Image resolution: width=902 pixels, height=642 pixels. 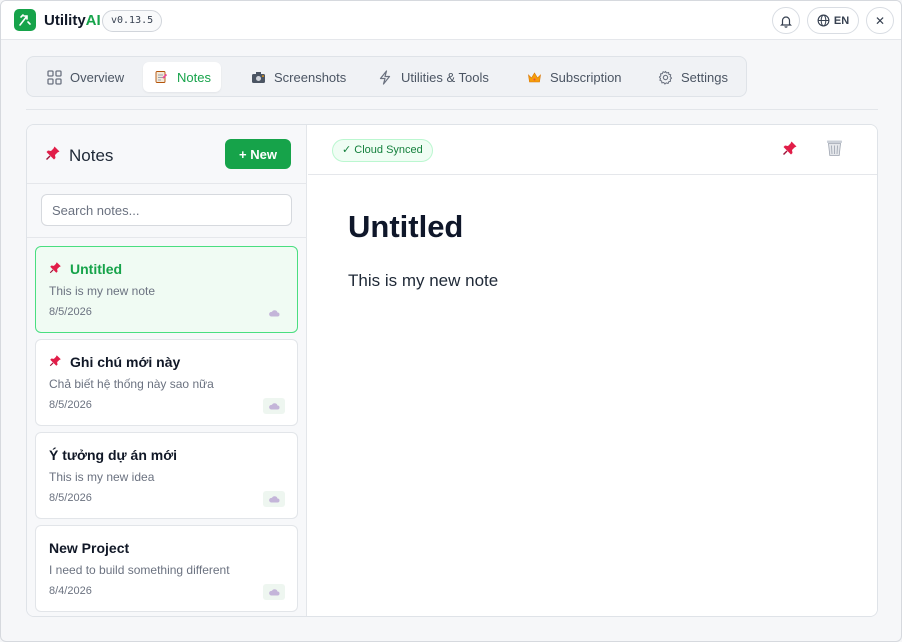 I want to click on camera-icon, so click(x=258, y=77).